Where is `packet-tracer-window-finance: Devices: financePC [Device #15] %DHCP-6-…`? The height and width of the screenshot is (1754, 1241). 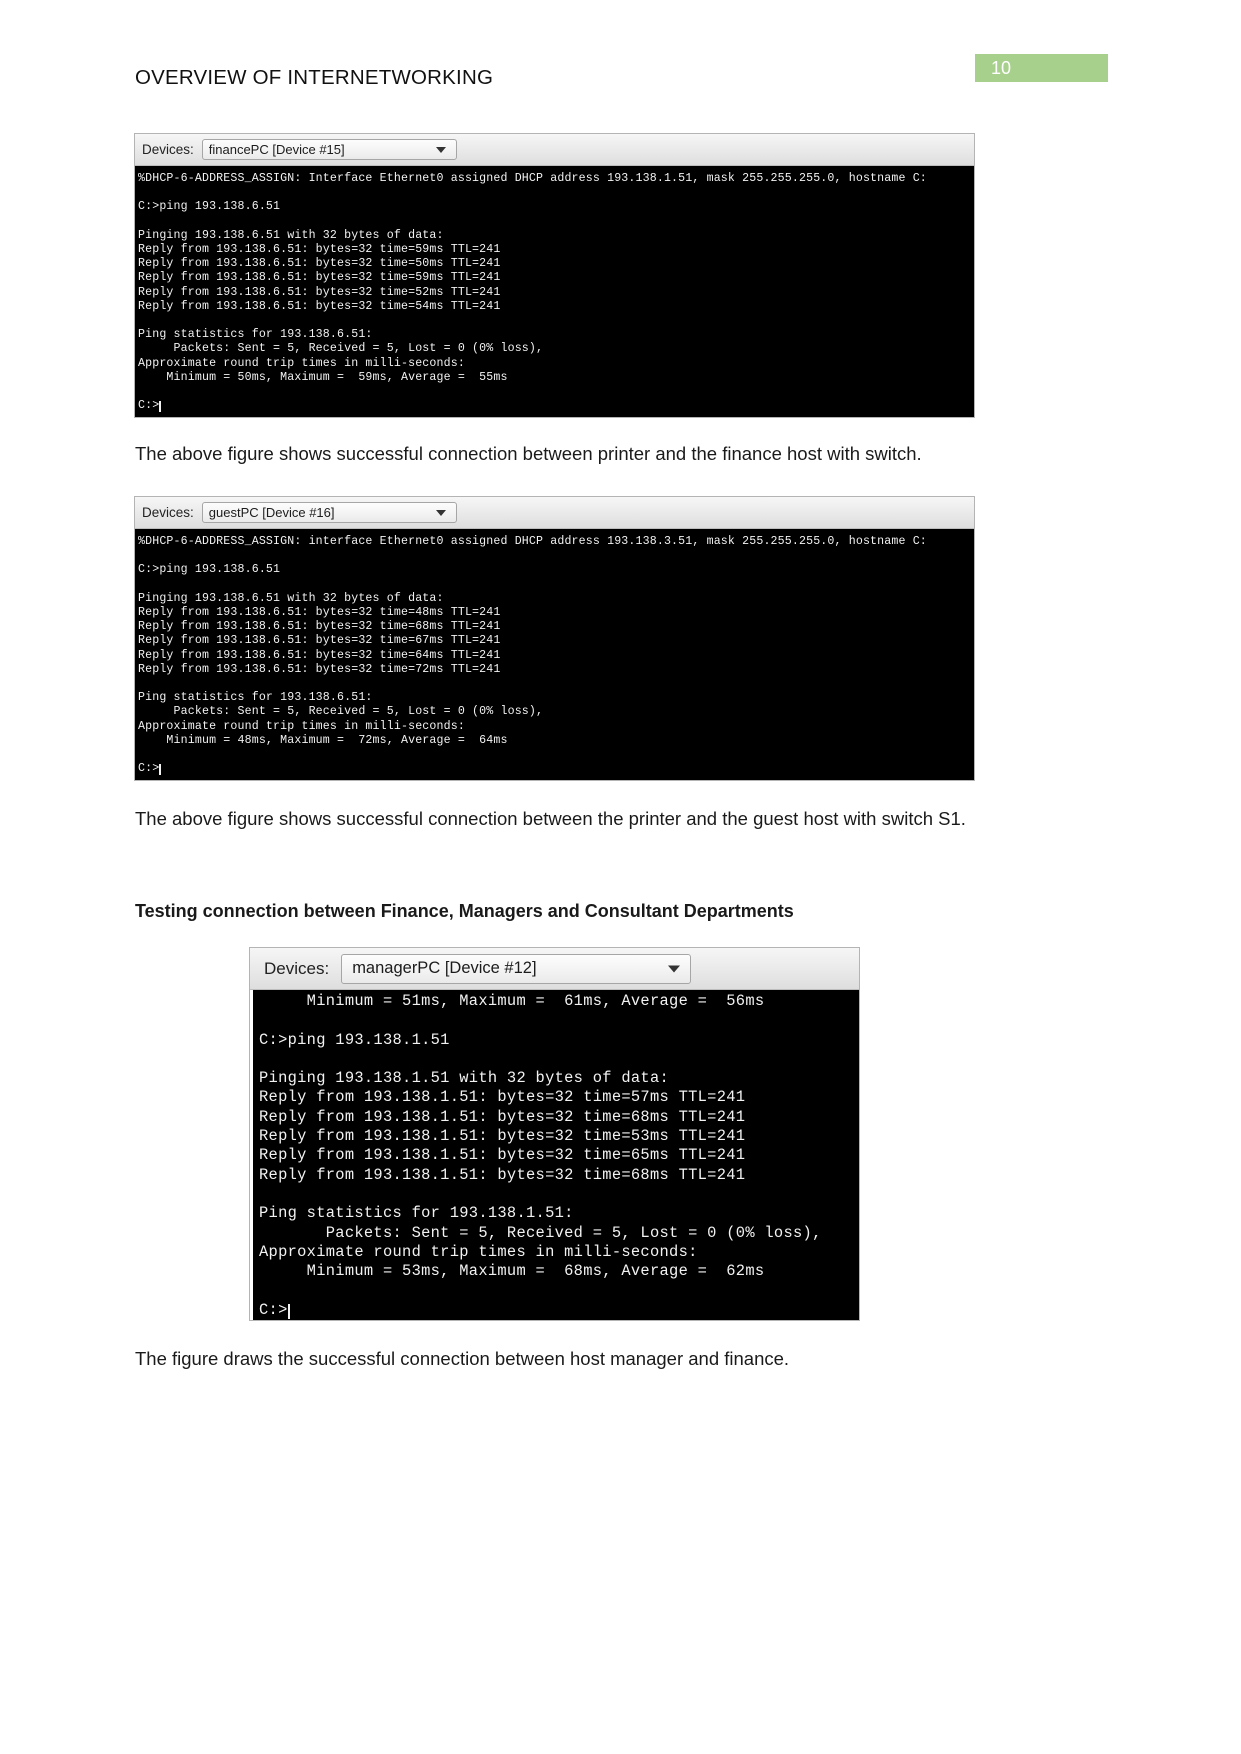
packet-tracer-window-finance: Devices: financePC [Device #15] %DHCP-6-… is located at coordinates (554, 275).